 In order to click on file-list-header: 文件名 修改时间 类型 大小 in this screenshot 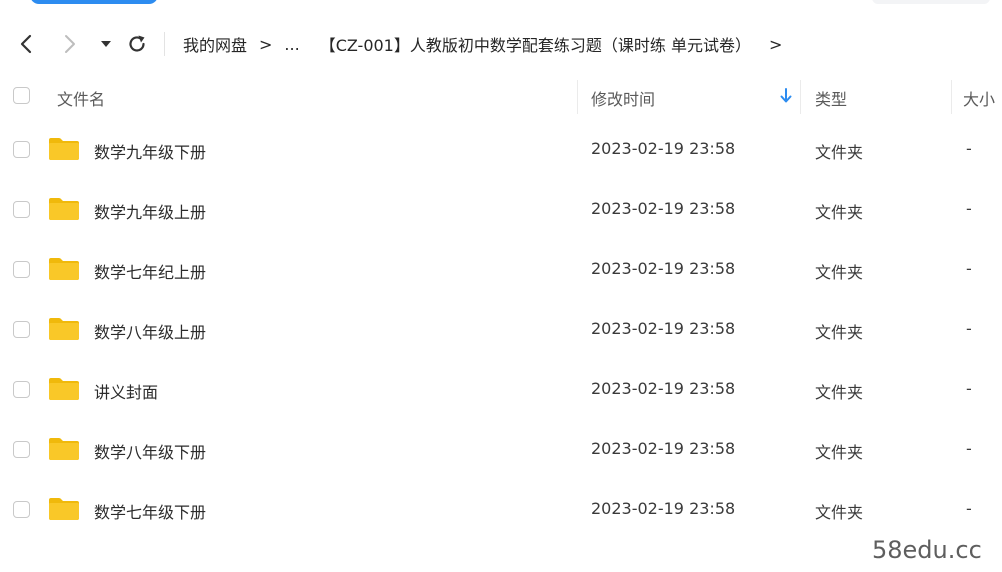, I will do `click(501, 96)`.